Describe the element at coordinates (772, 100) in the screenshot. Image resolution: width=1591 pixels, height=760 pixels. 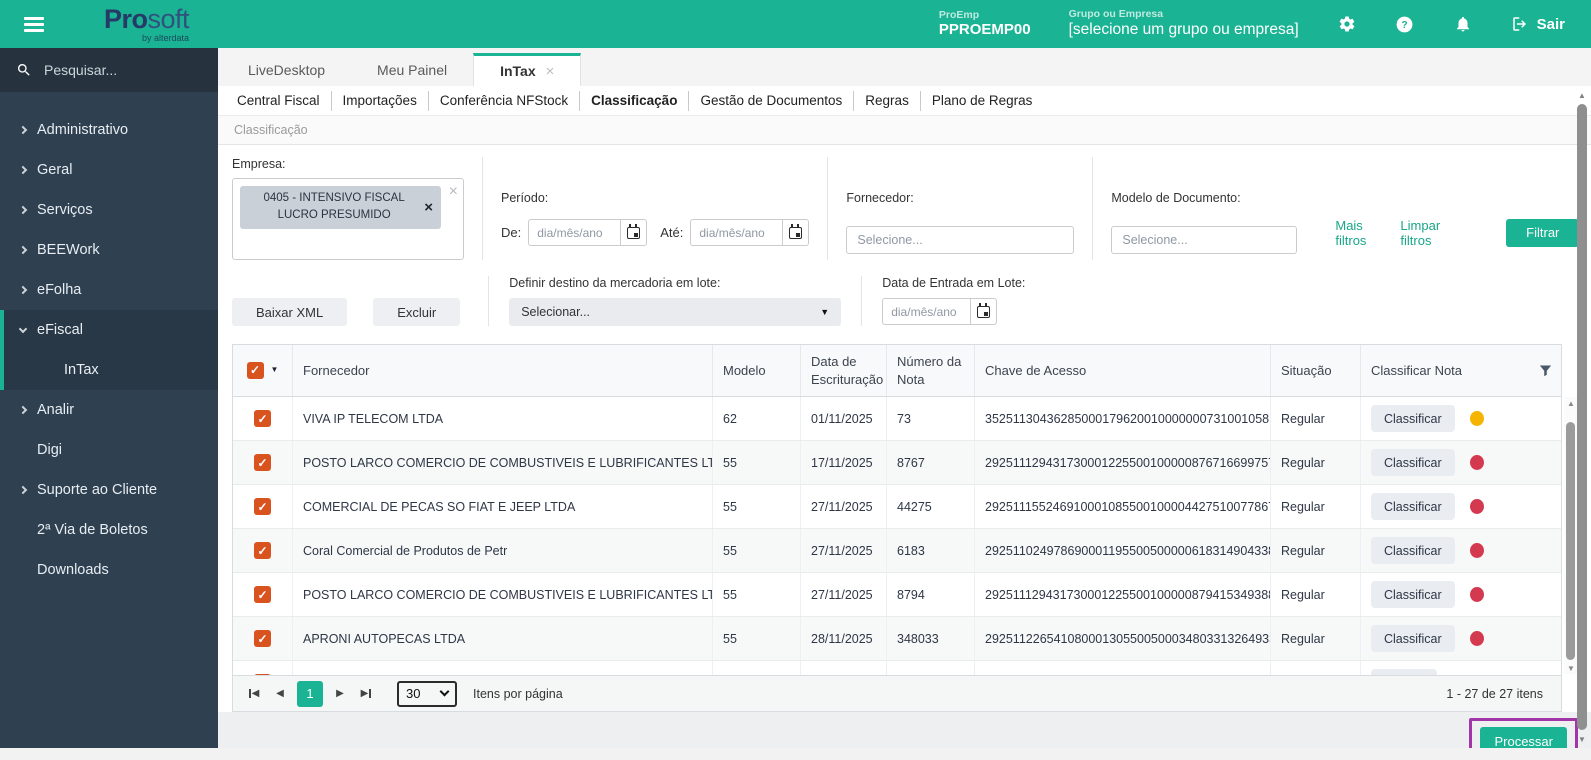
I see `subtab-gestao-de-documentos: Gestão de Documentos` at that location.